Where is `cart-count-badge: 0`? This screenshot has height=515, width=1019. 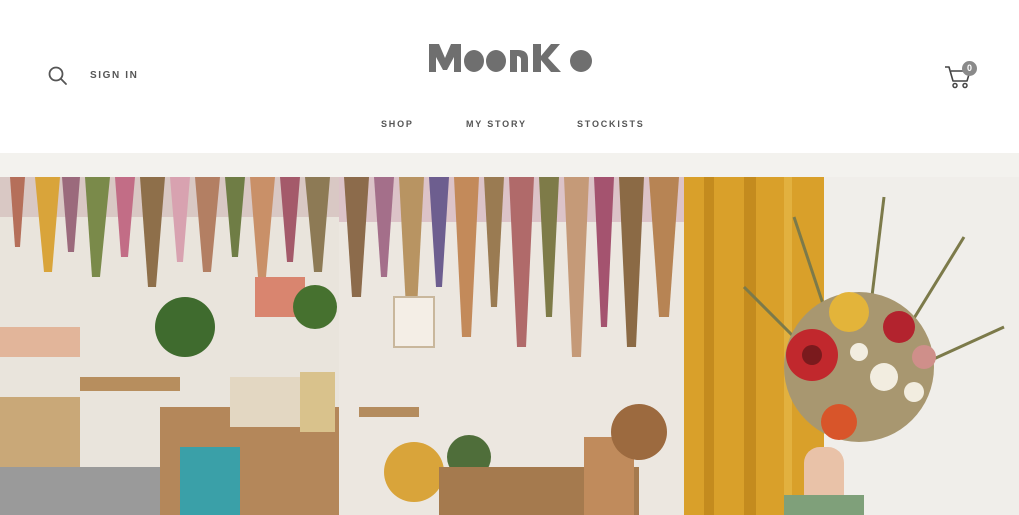
cart-count-badge: 0 is located at coordinates (969, 68).